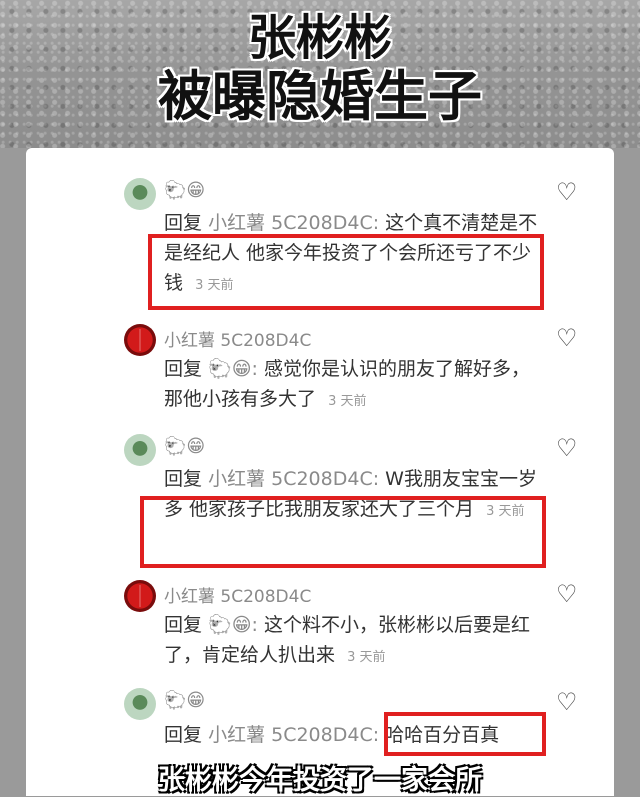 Image resolution: width=640 pixels, height=797 pixels. Describe the element at coordinates (354, 385) in the screenshot. I see `comment-body: 回复 🐑😁: 感觉你是认识的朋友了解好多，那他小孩有多大了 3 天前` at that location.